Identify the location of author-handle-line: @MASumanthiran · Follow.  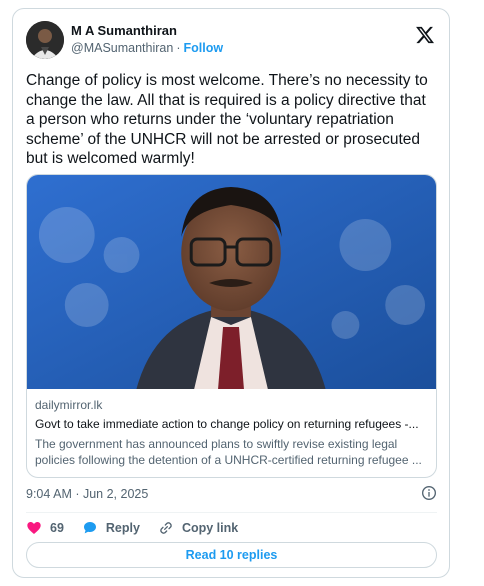
(147, 48).